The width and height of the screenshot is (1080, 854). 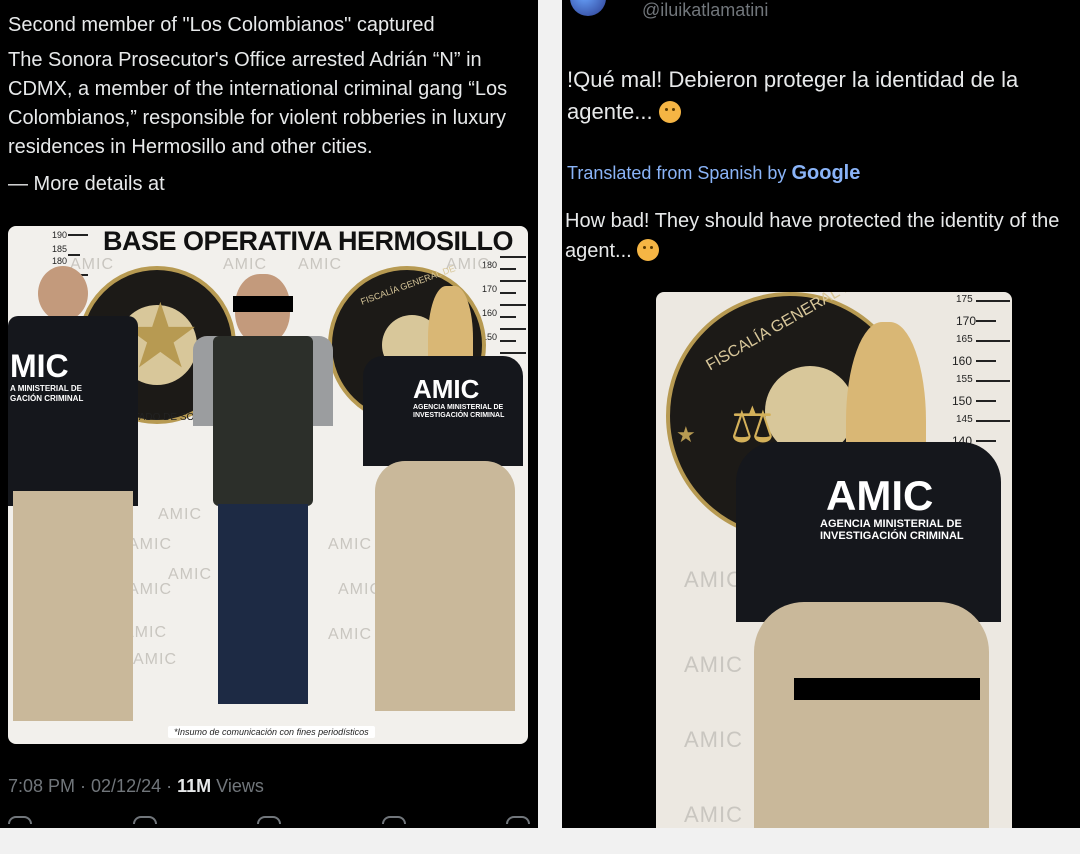 I want to click on bottom-strip, so click(x=540, y=841).